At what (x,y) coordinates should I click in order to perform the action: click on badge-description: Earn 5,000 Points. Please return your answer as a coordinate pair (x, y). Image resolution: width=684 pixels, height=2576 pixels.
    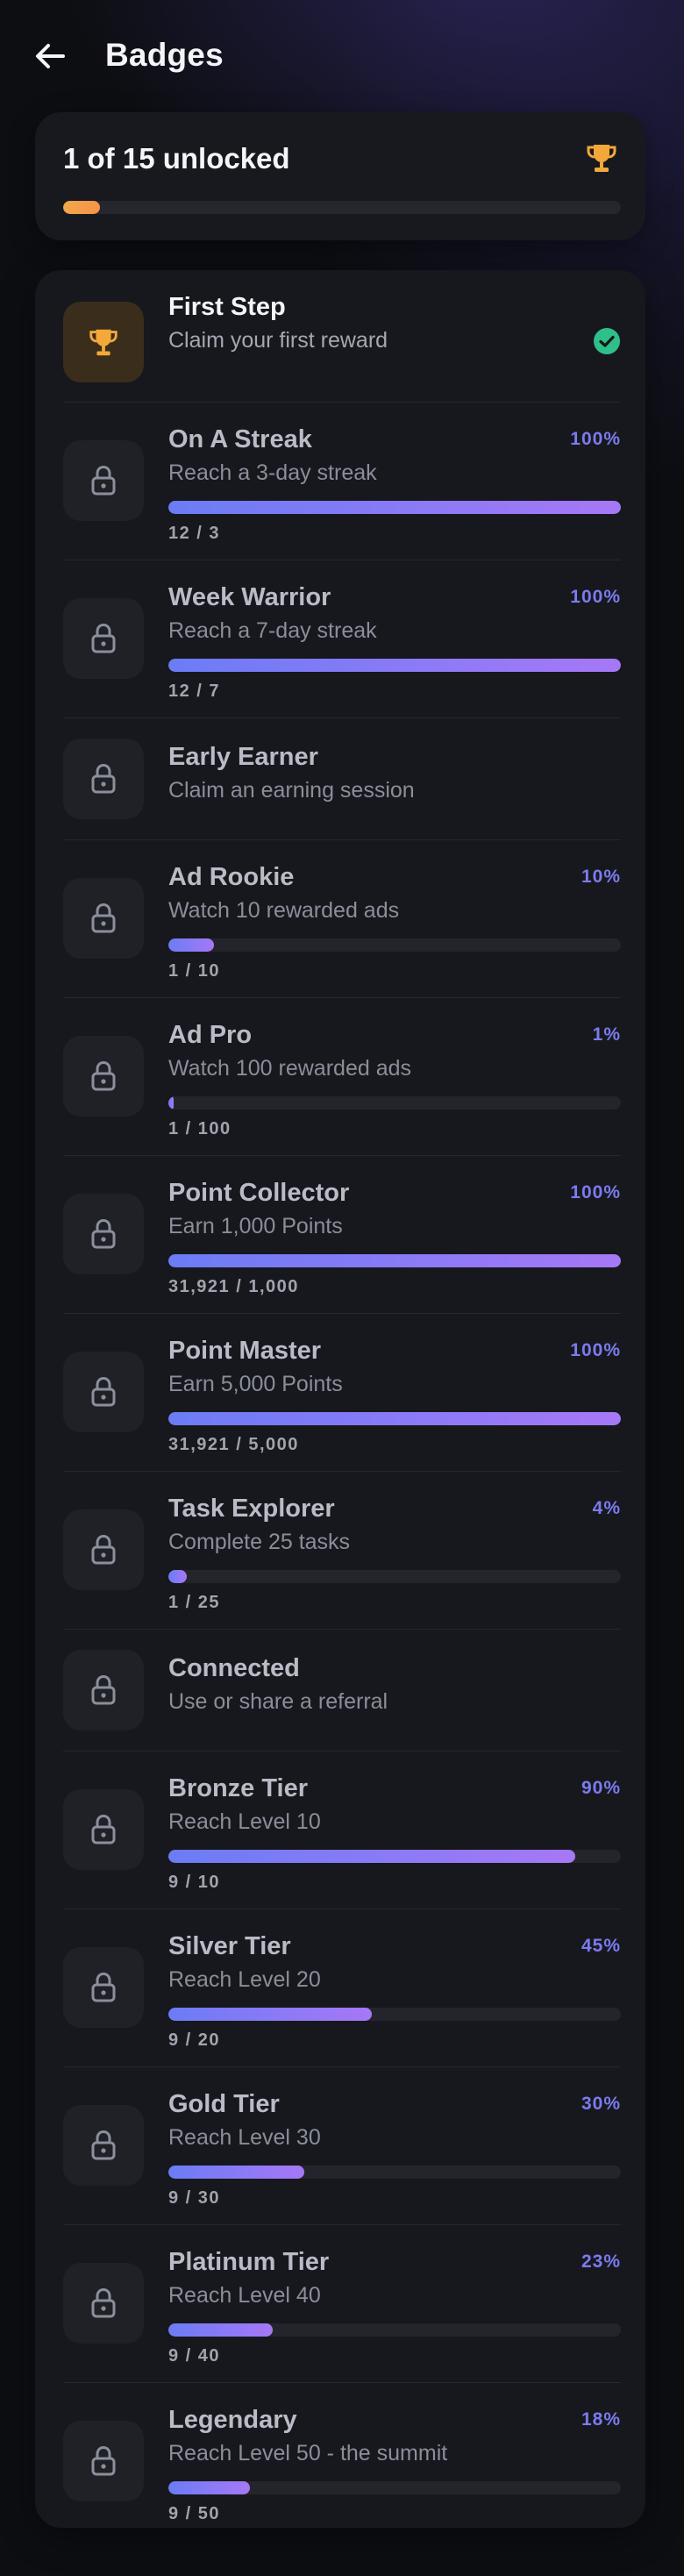
    Looking at the image, I should click on (255, 1384).